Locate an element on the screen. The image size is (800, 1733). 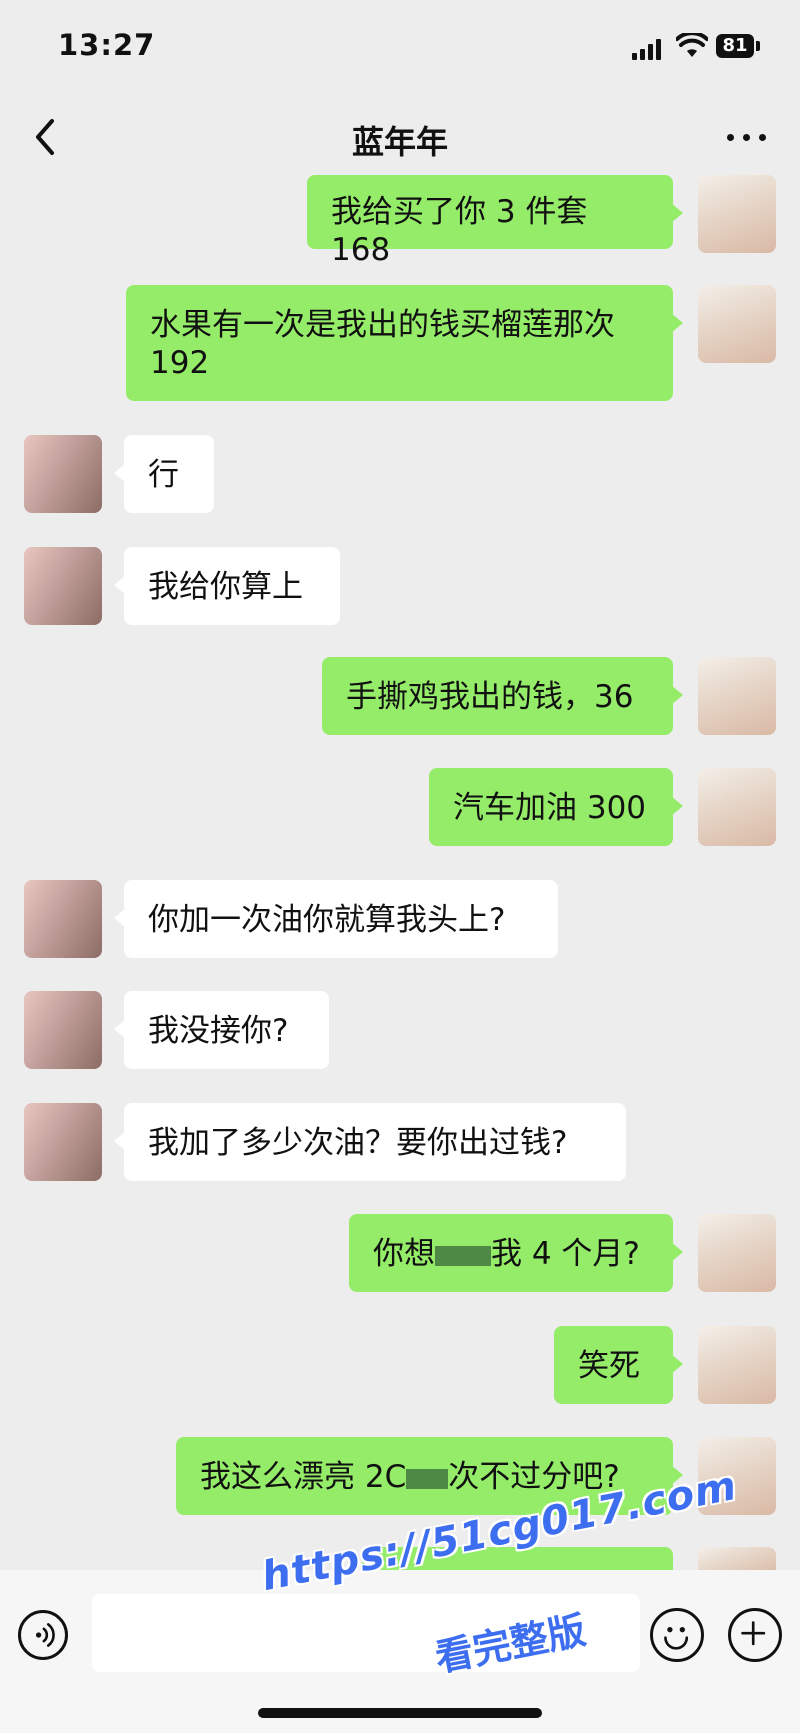
message-bubble: 汽车加油 300 is located at coordinates (556, 807).